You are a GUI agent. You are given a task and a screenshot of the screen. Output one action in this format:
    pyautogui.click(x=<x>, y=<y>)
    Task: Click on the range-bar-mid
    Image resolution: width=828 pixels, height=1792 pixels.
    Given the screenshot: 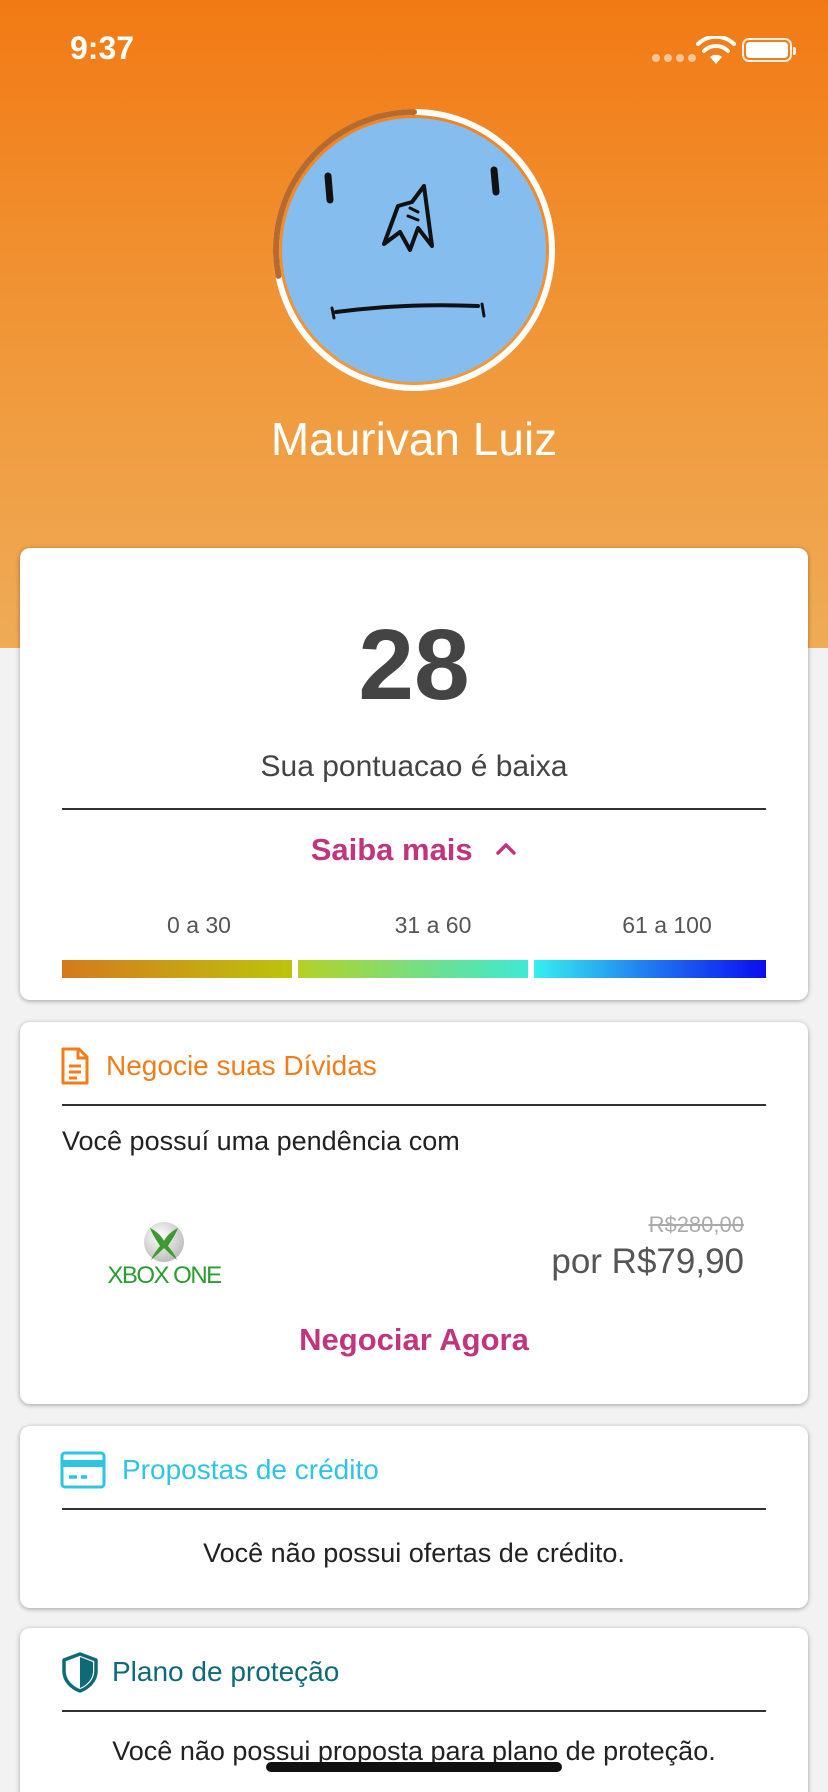 What is the action you would take?
    pyautogui.click(x=413, y=969)
    